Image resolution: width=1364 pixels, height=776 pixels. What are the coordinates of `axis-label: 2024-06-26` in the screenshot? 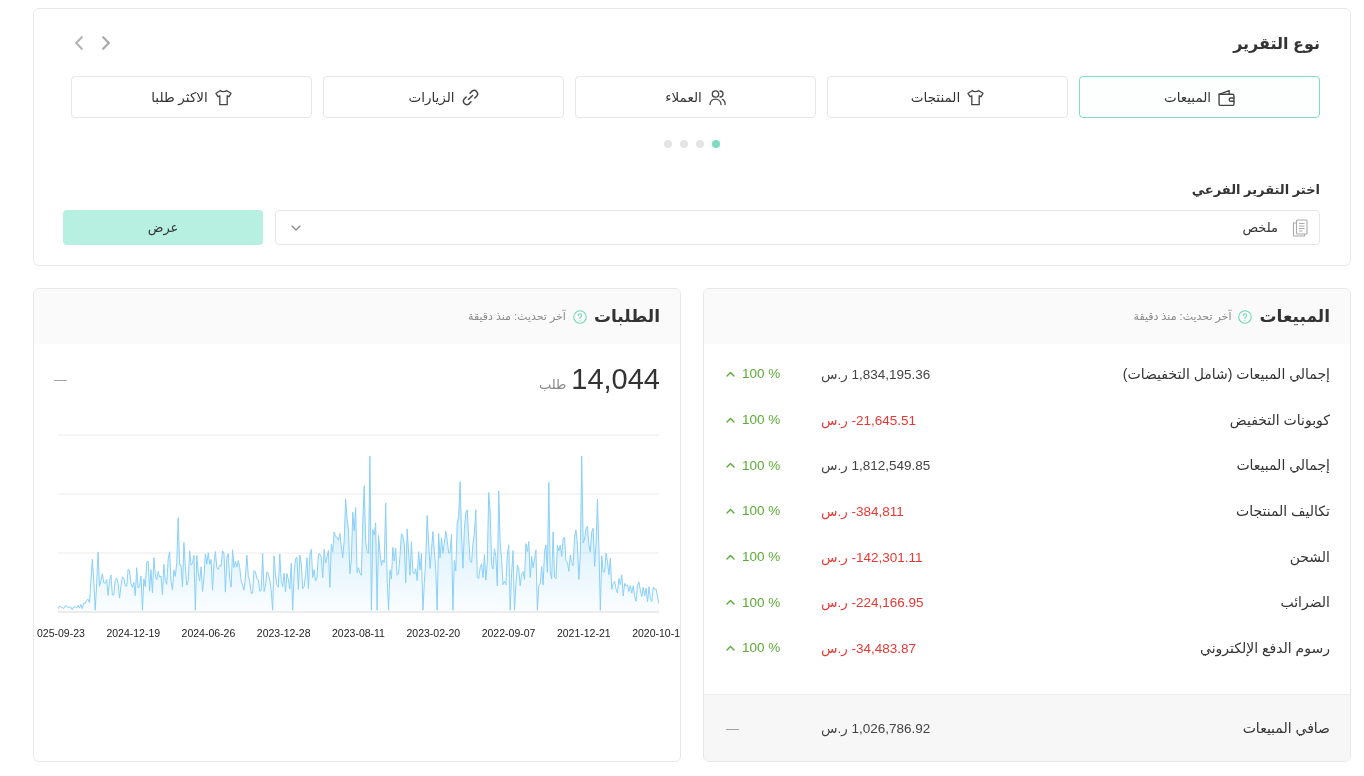 It's located at (208, 633).